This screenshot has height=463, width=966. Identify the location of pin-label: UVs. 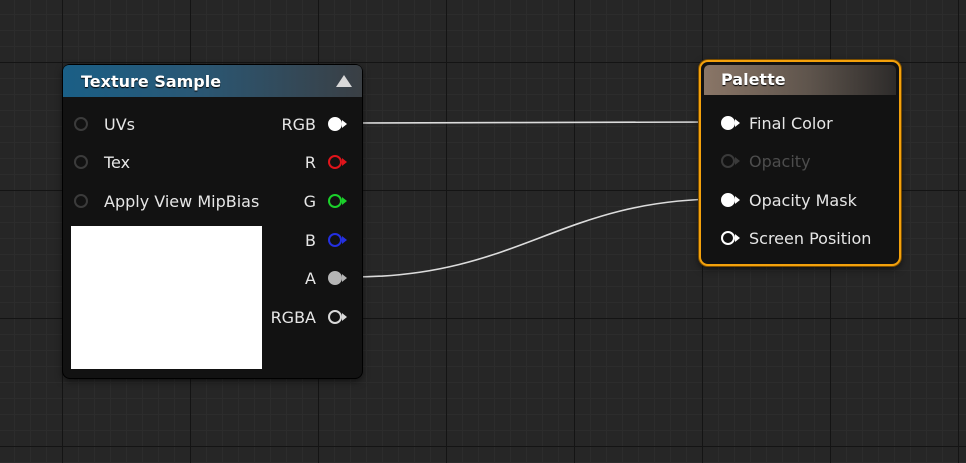
(119, 124).